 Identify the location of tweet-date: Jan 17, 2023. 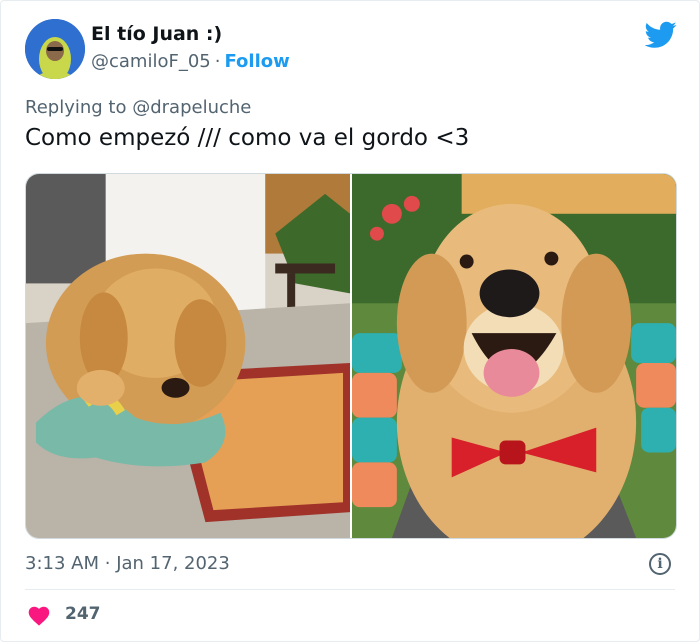
(173, 563).